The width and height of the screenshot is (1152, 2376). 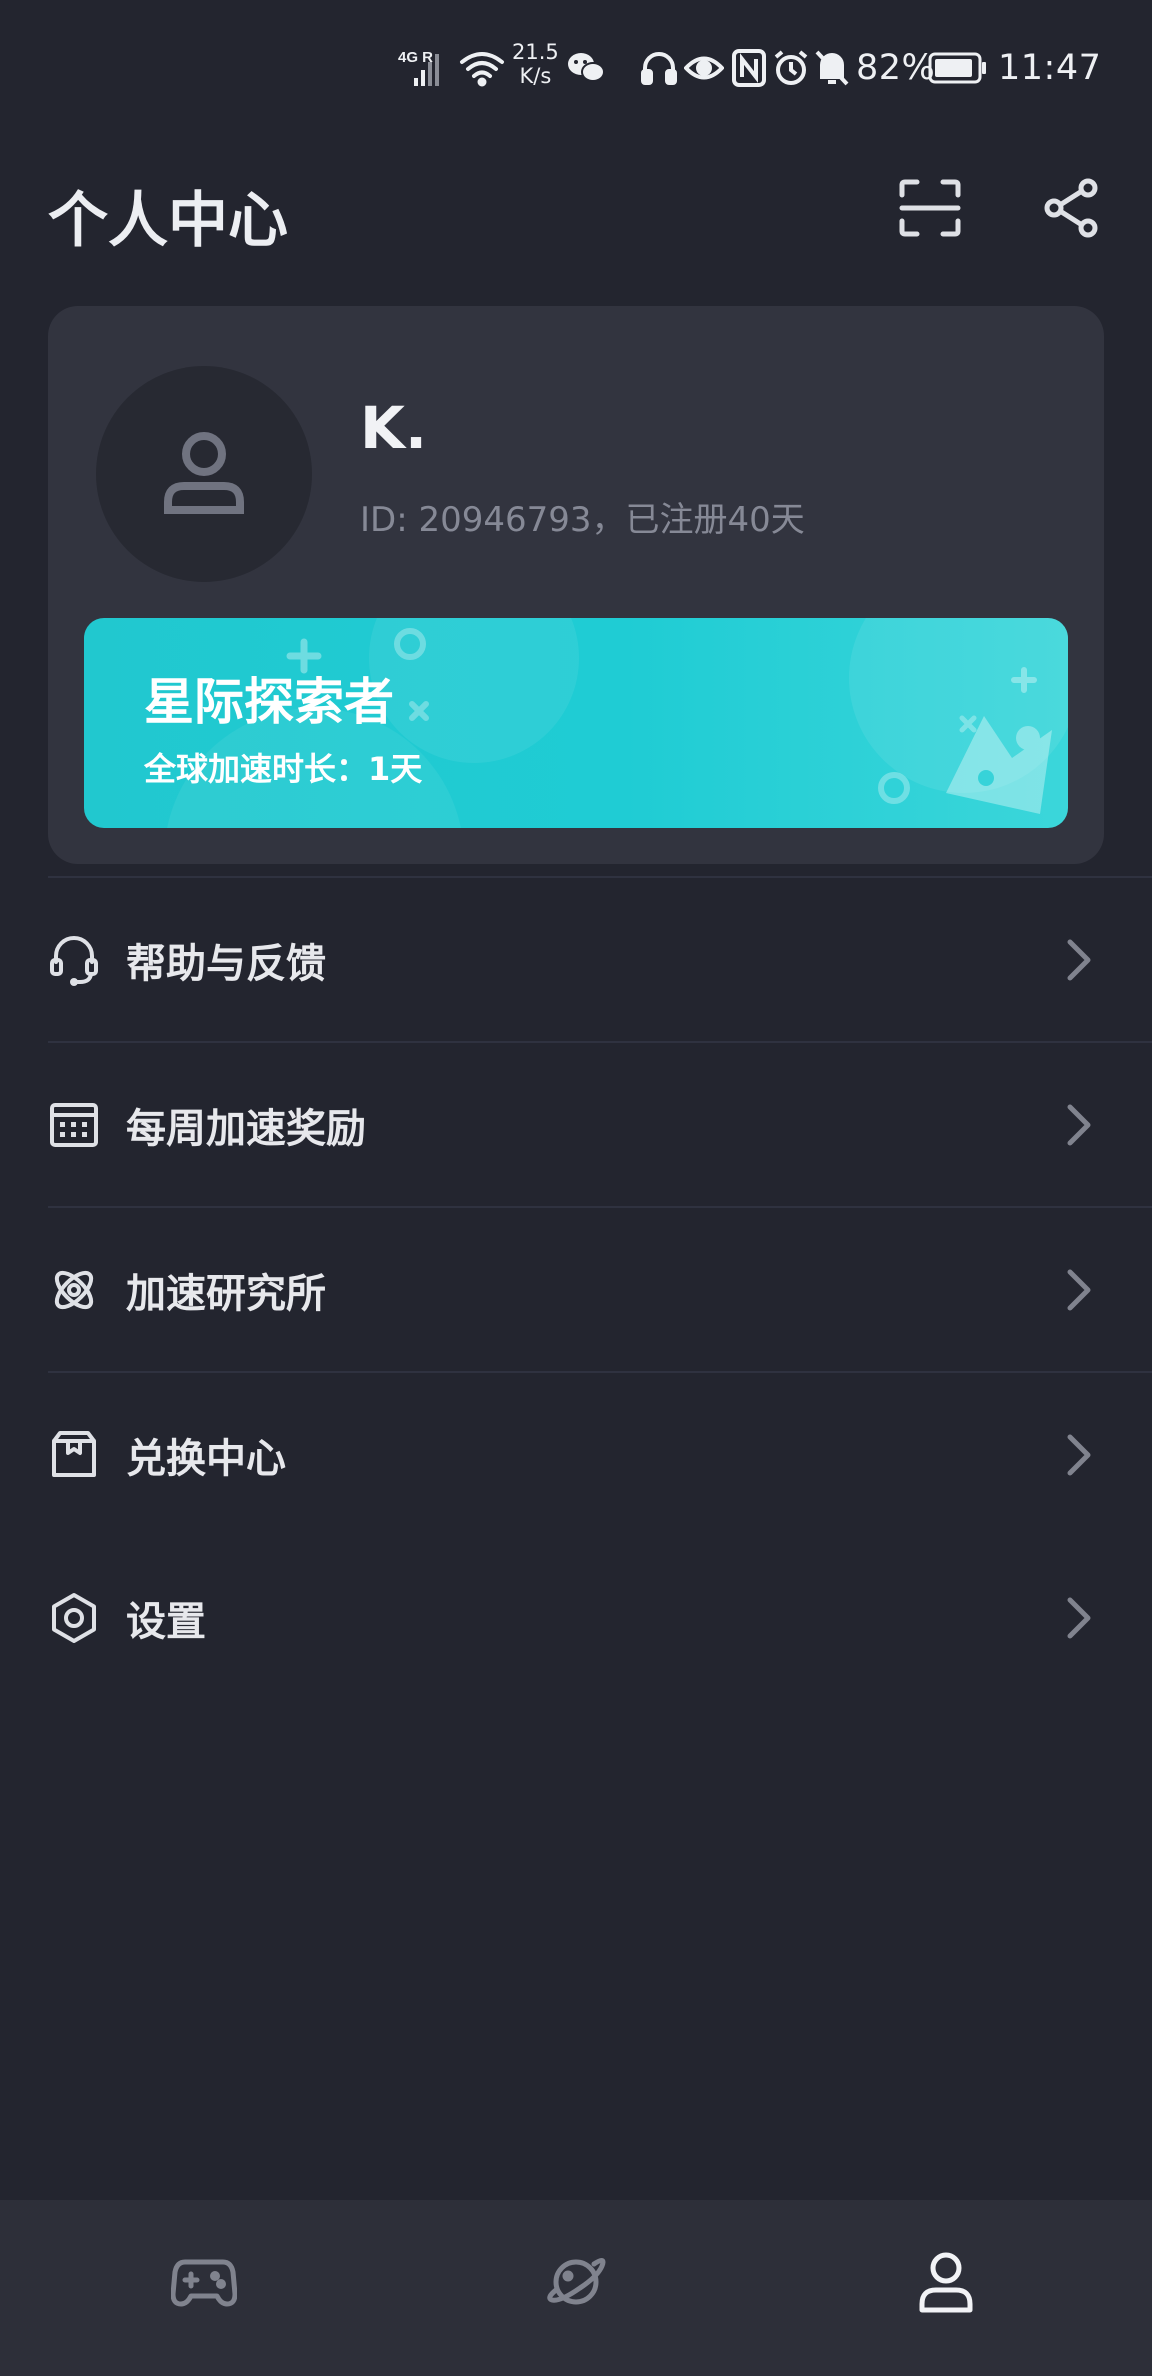 What do you see at coordinates (958, 68) in the screenshot?
I see `battery-icon` at bounding box center [958, 68].